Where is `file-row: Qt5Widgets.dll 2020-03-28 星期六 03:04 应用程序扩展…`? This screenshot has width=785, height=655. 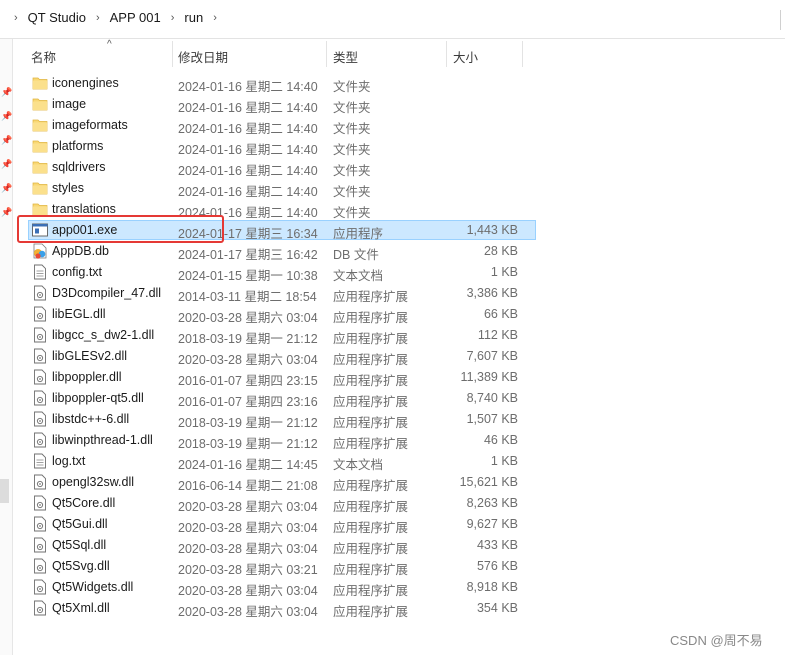
file-row: Qt5Widgets.dll 2020-03-28 星期六 03:04 应用程序扩展… is located at coordinates (399, 587).